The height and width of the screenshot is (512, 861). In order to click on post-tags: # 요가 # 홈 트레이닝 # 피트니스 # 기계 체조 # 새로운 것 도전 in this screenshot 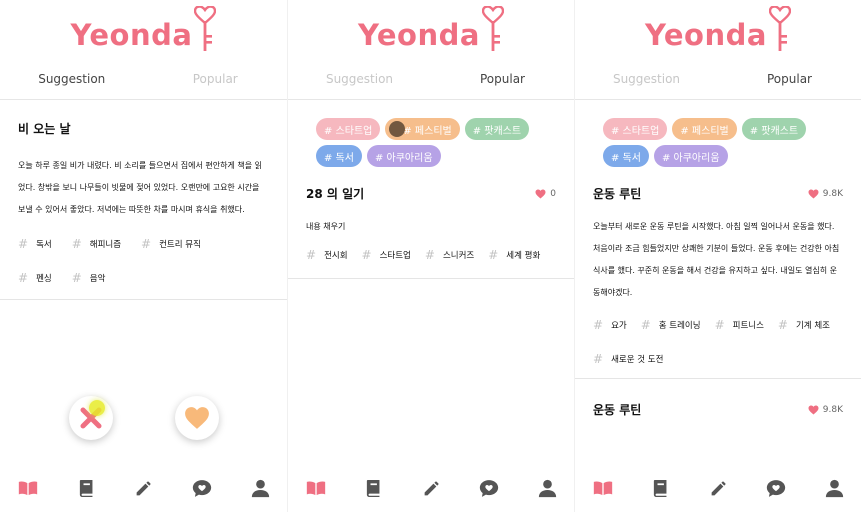, I will do `click(718, 342)`.